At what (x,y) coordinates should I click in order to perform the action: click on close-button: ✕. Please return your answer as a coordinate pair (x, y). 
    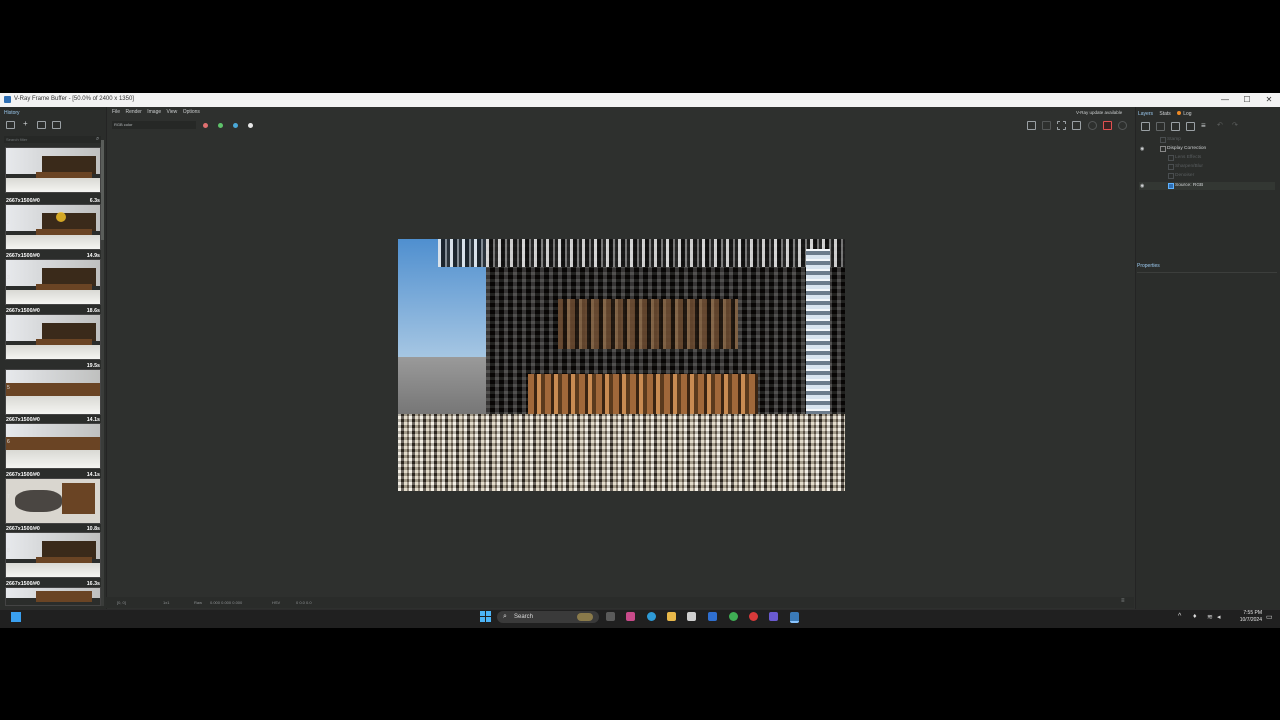
    Looking at the image, I should click on (1269, 100).